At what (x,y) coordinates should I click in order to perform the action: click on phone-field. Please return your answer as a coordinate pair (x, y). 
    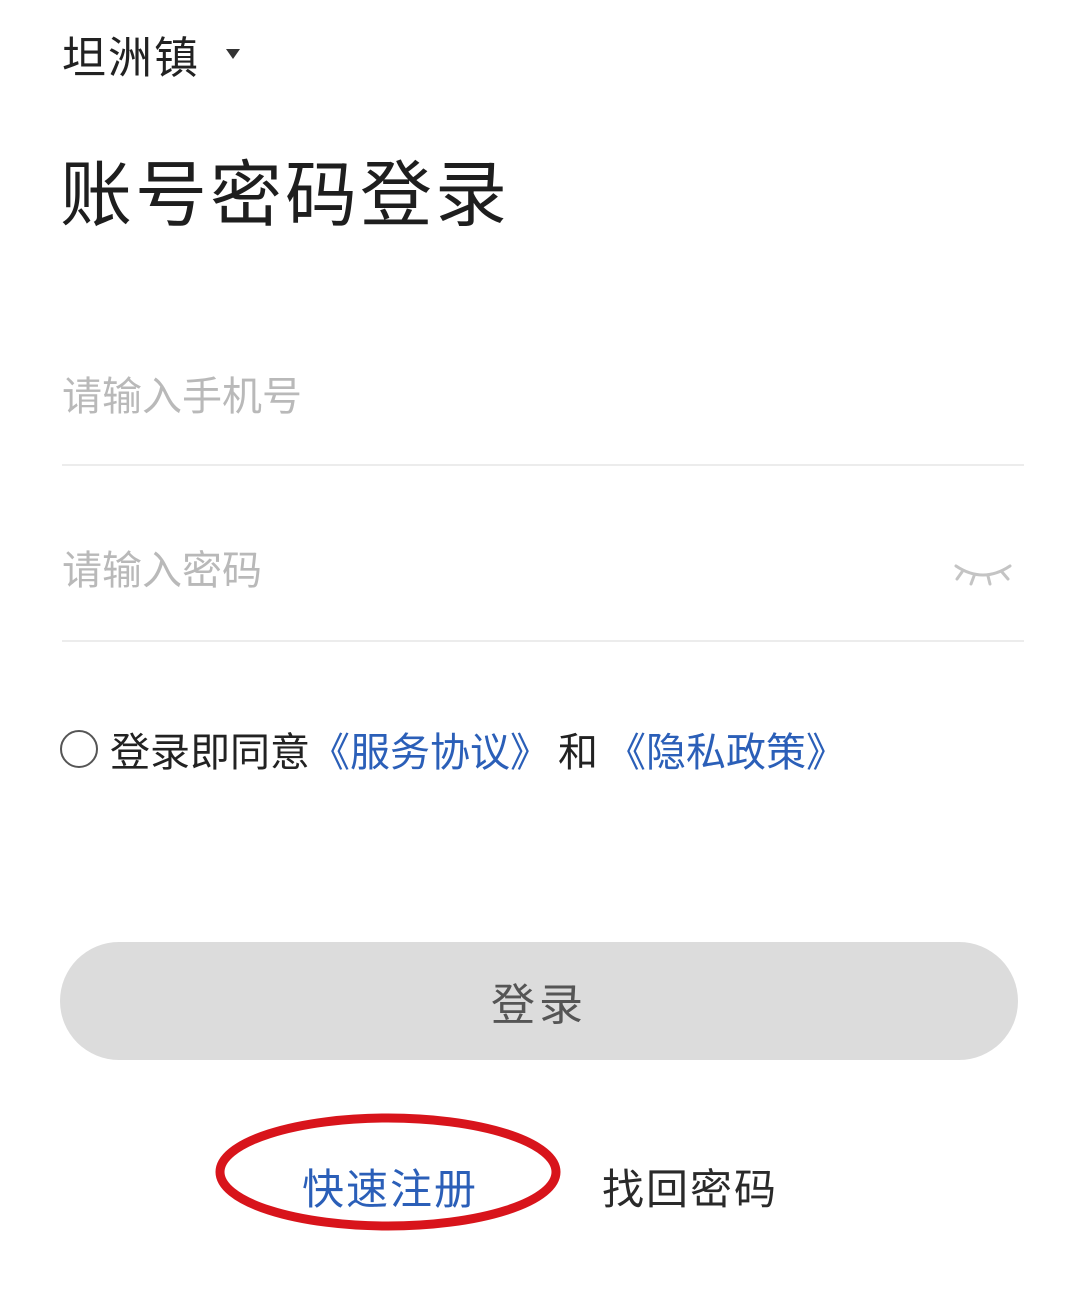
    Looking at the image, I should click on (543, 408).